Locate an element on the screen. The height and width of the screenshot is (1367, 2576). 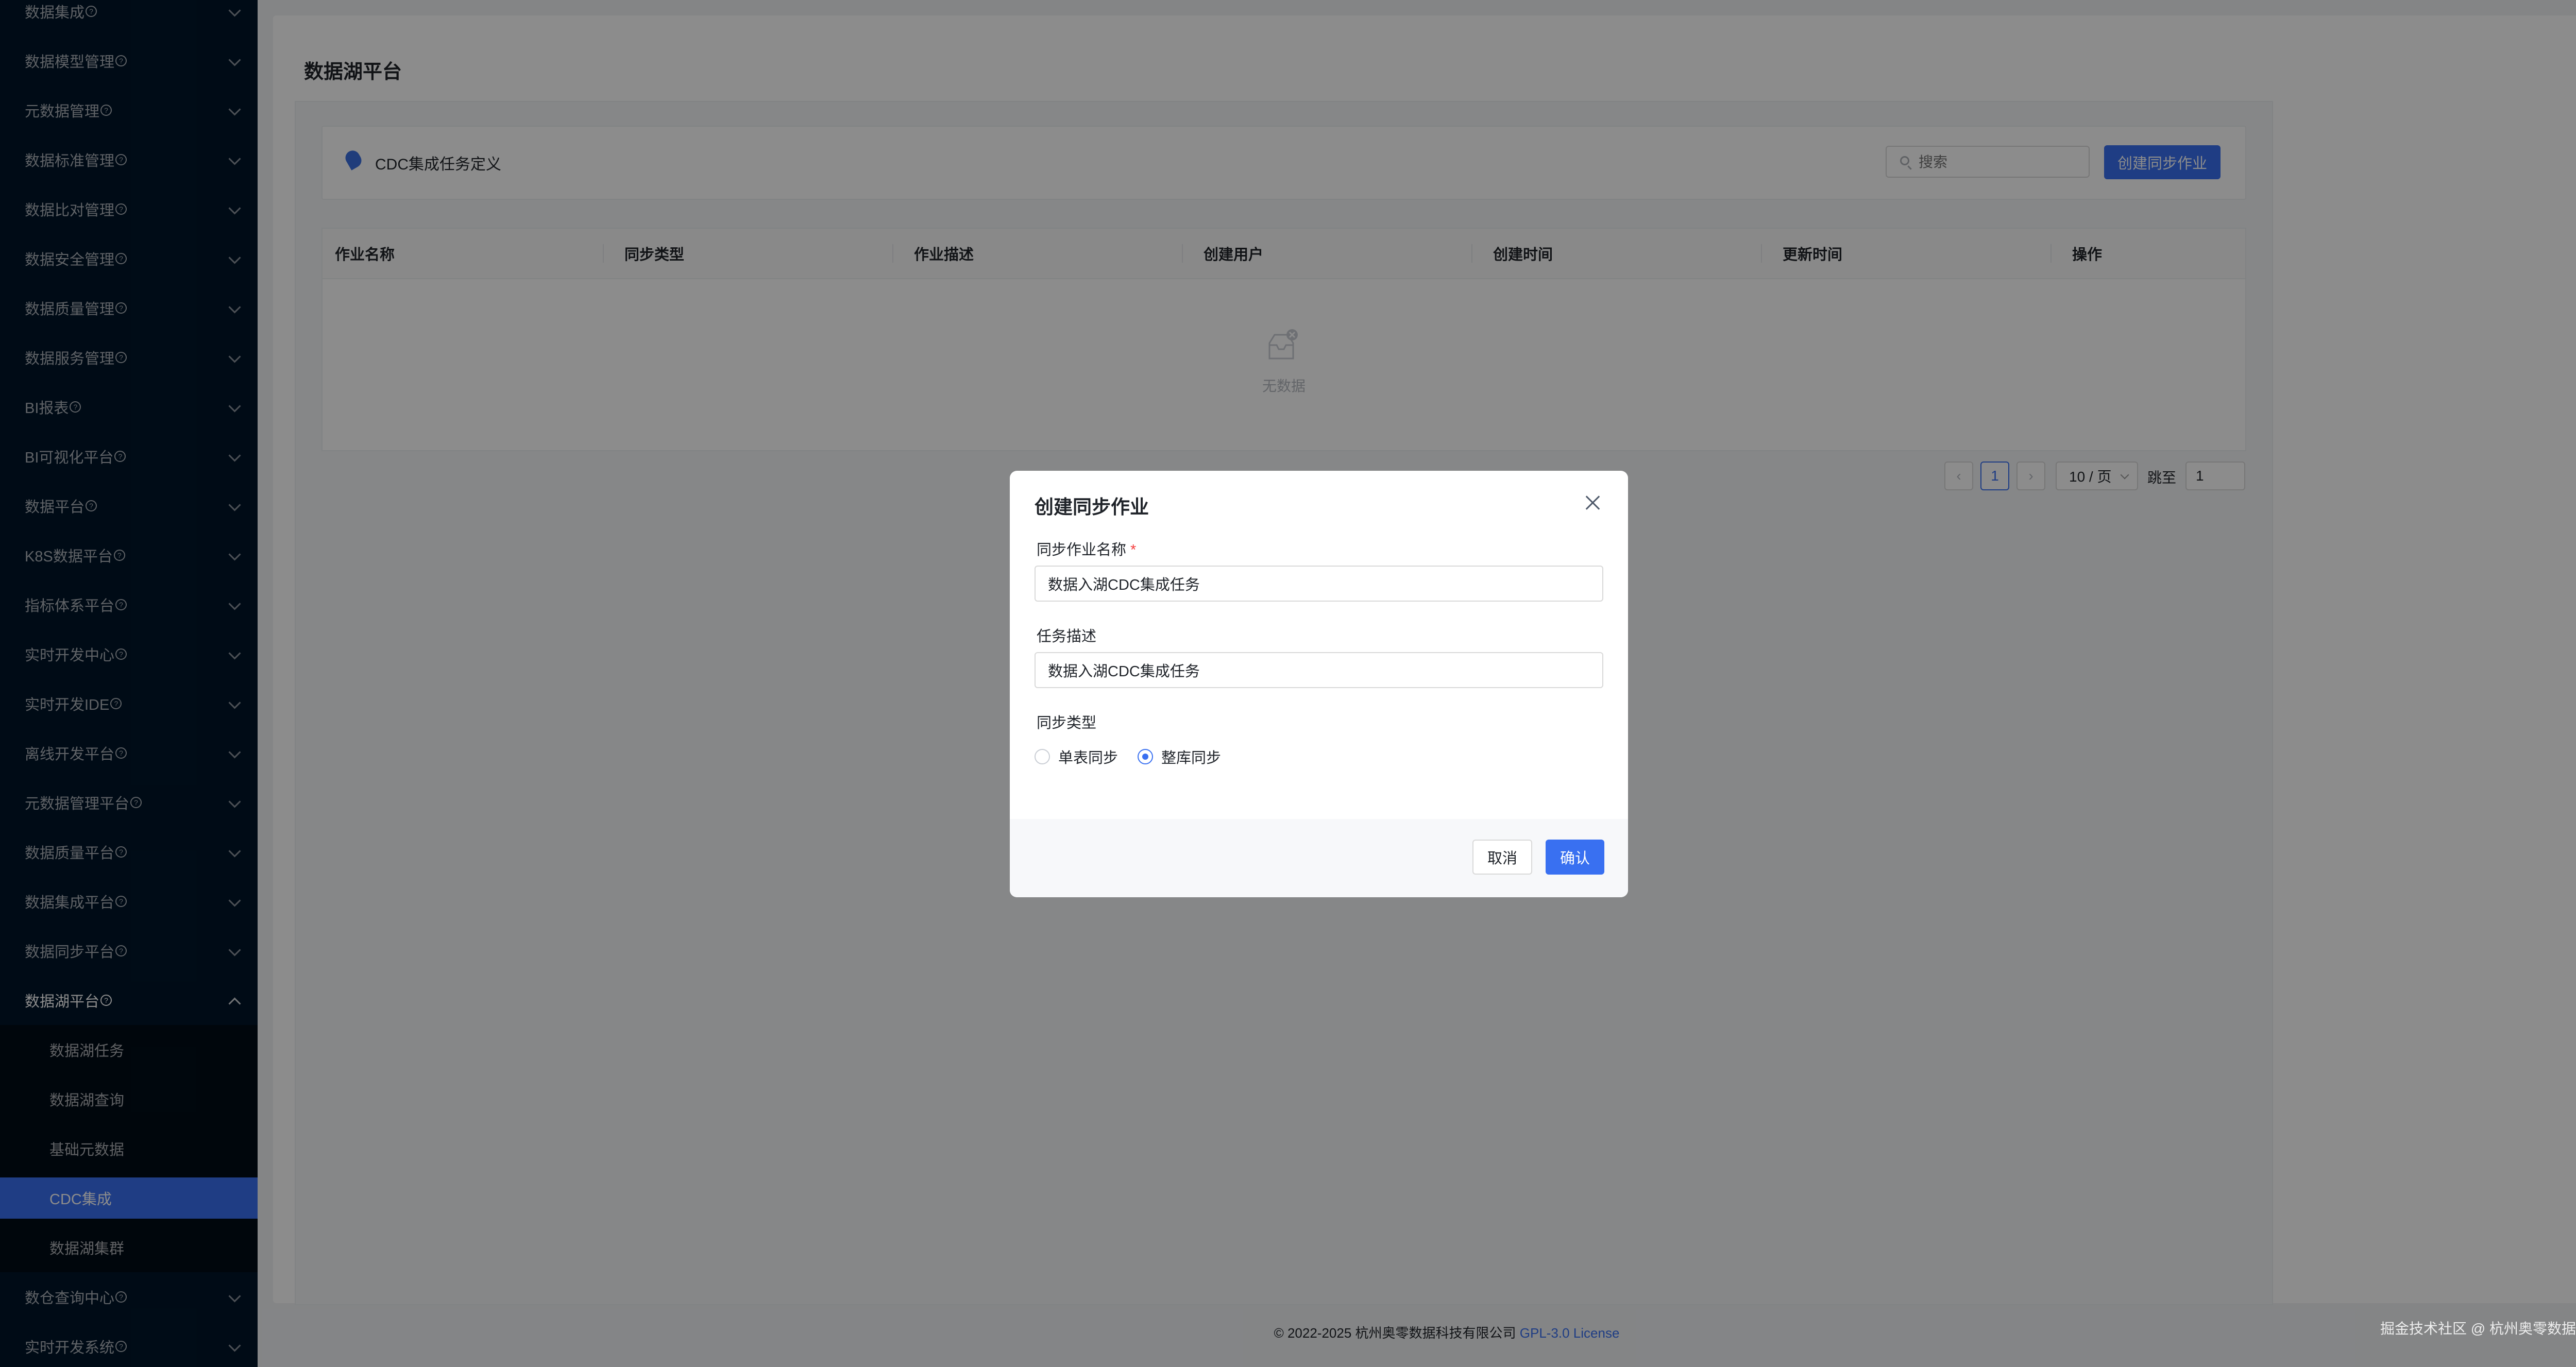
task-desc-field is located at coordinates (1319, 670).